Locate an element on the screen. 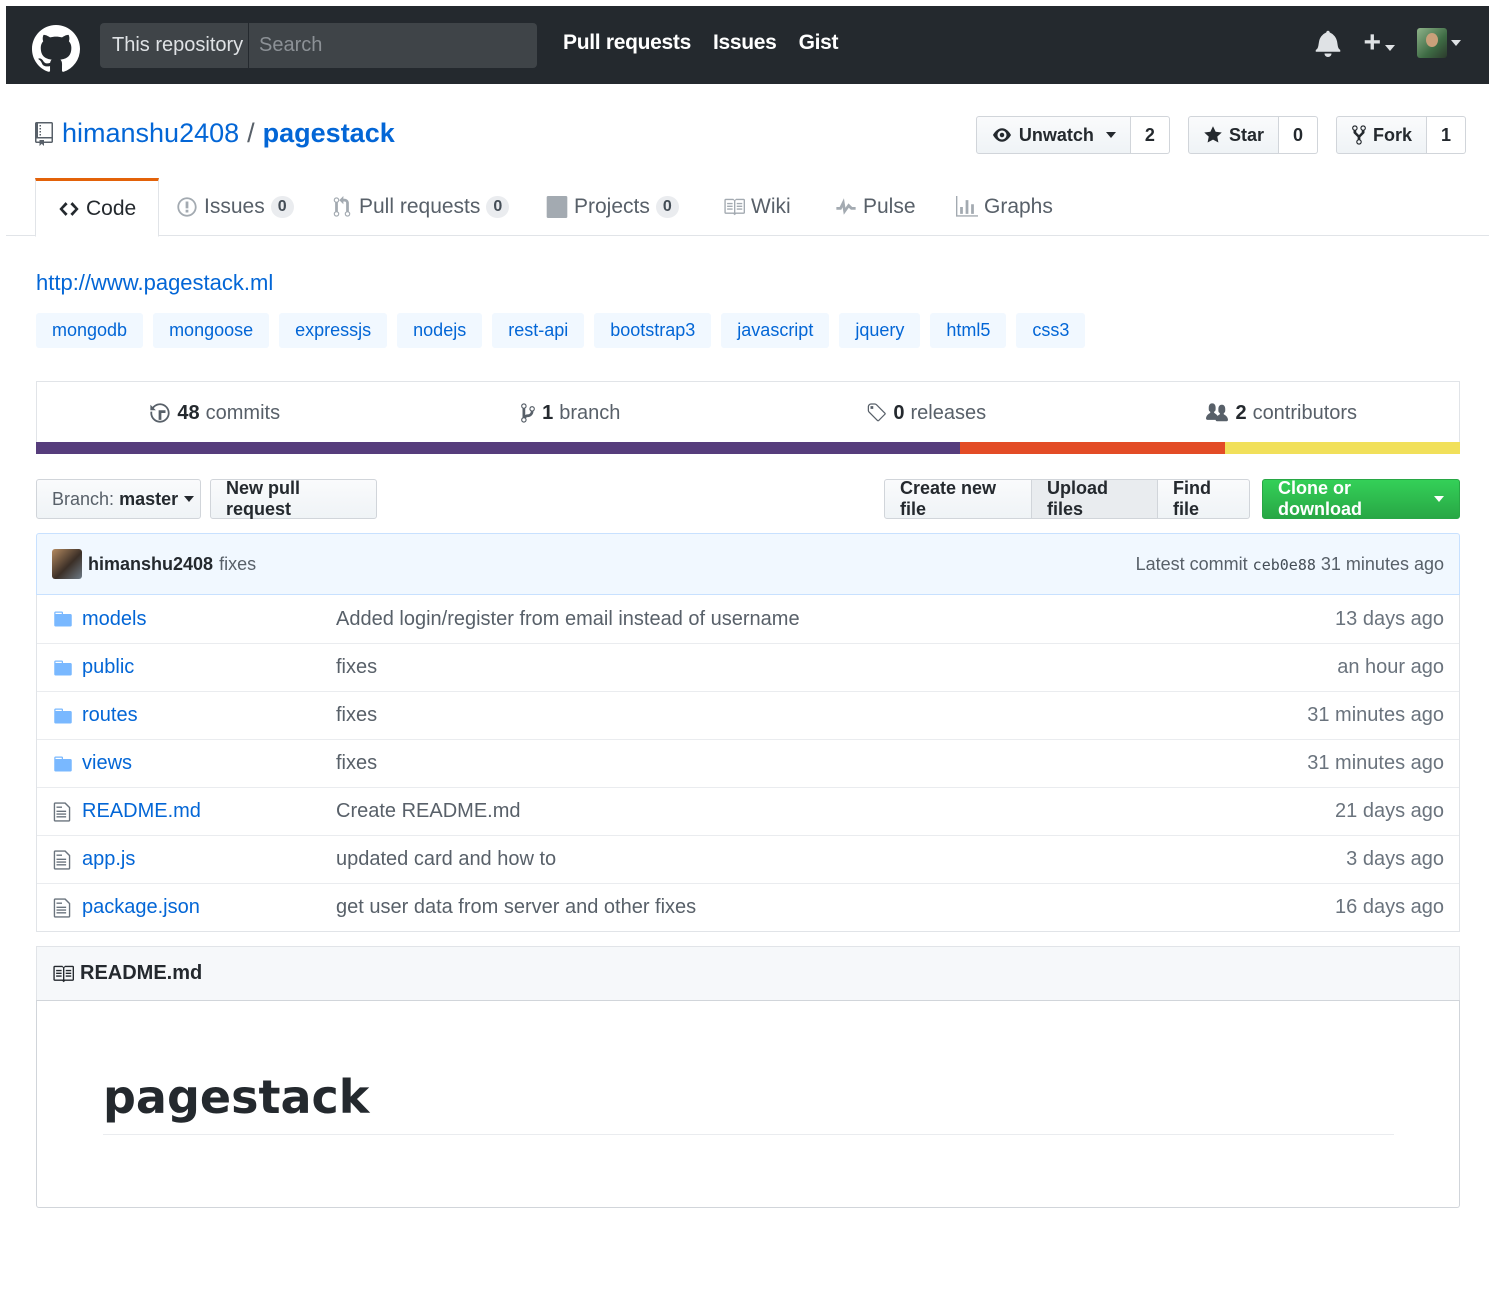  nav-issues: Issues is located at coordinates (745, 43).